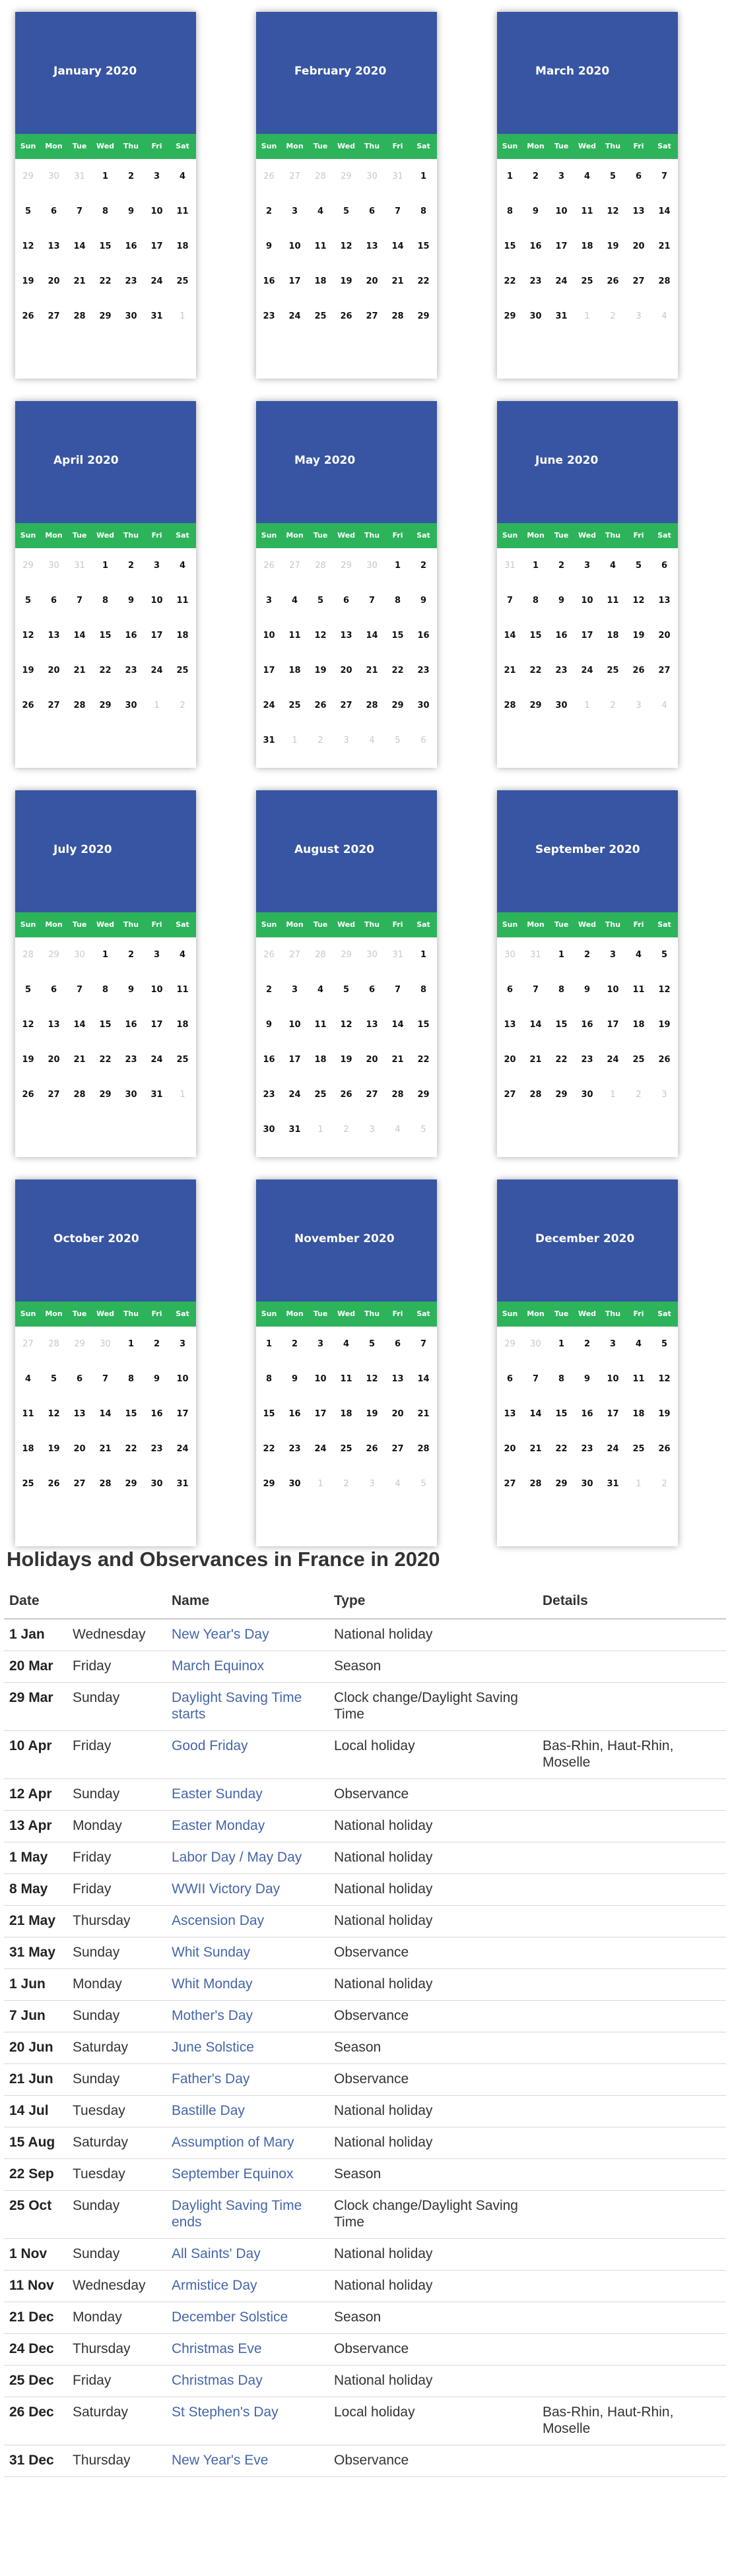 This screenshot has width=730, height=2576. What do you see at coordinates (639, 705) in the screenshot?
I see `day-cell-outside: 3` at bounding box center [639, 705].